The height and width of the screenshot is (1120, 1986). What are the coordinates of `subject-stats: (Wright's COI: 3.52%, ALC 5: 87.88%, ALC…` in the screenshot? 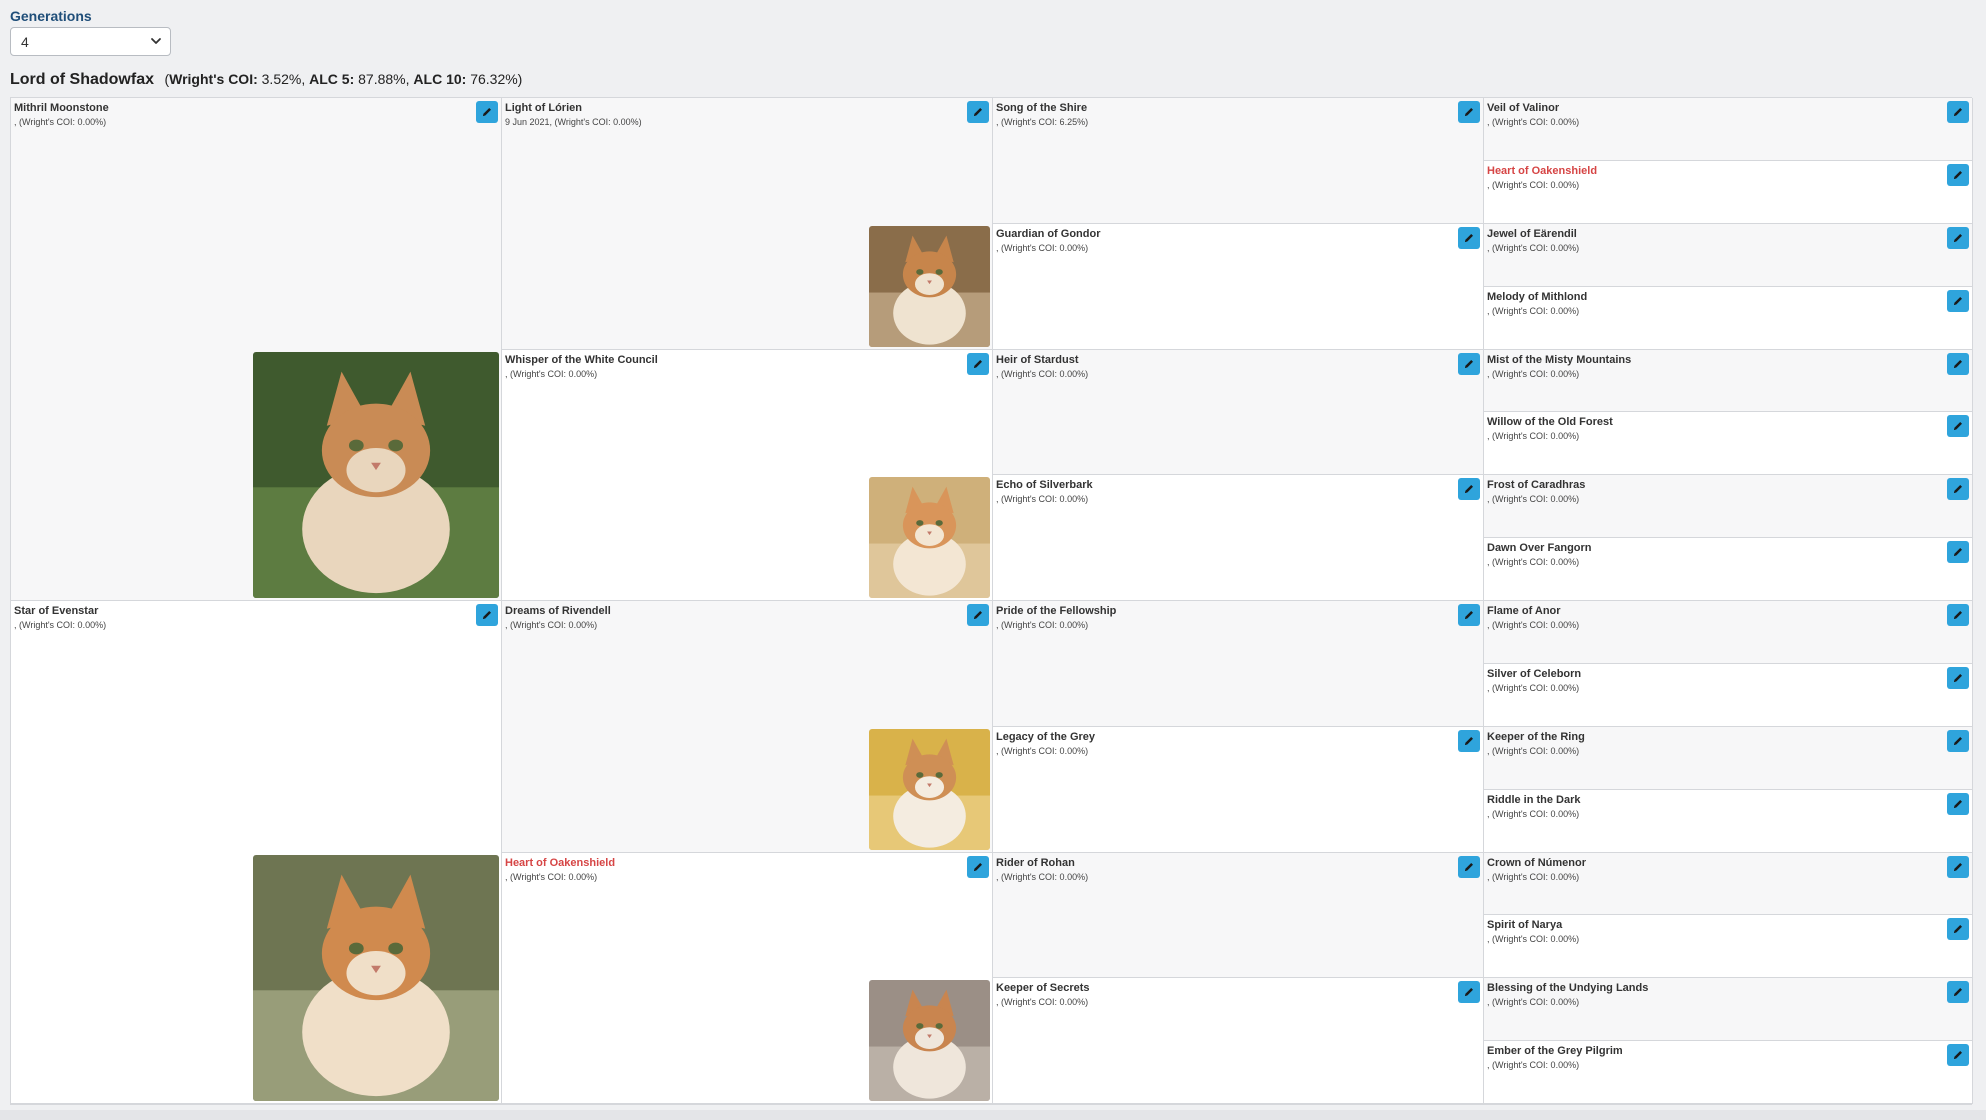 It's located at (343, 79).